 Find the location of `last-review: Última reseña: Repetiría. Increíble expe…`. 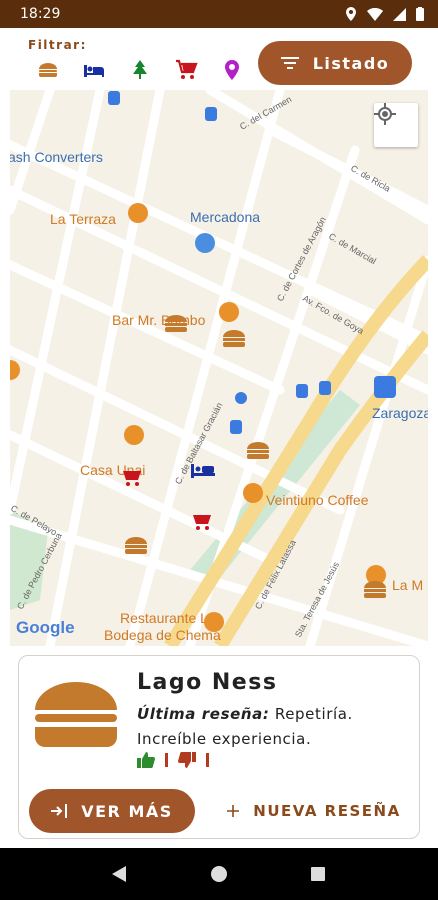

last-review: Última reseña: Repetiría. Increíble expe… is located at coordinates (275, 727).